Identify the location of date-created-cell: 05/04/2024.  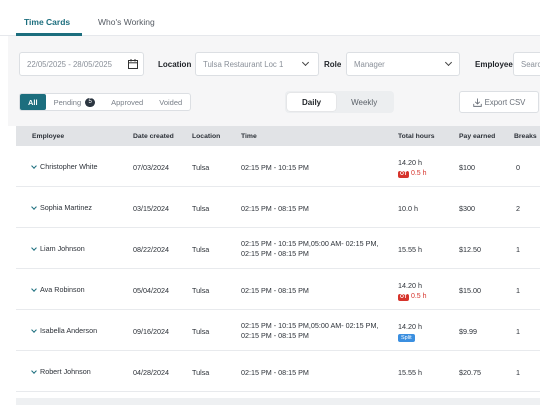
(151, 290).